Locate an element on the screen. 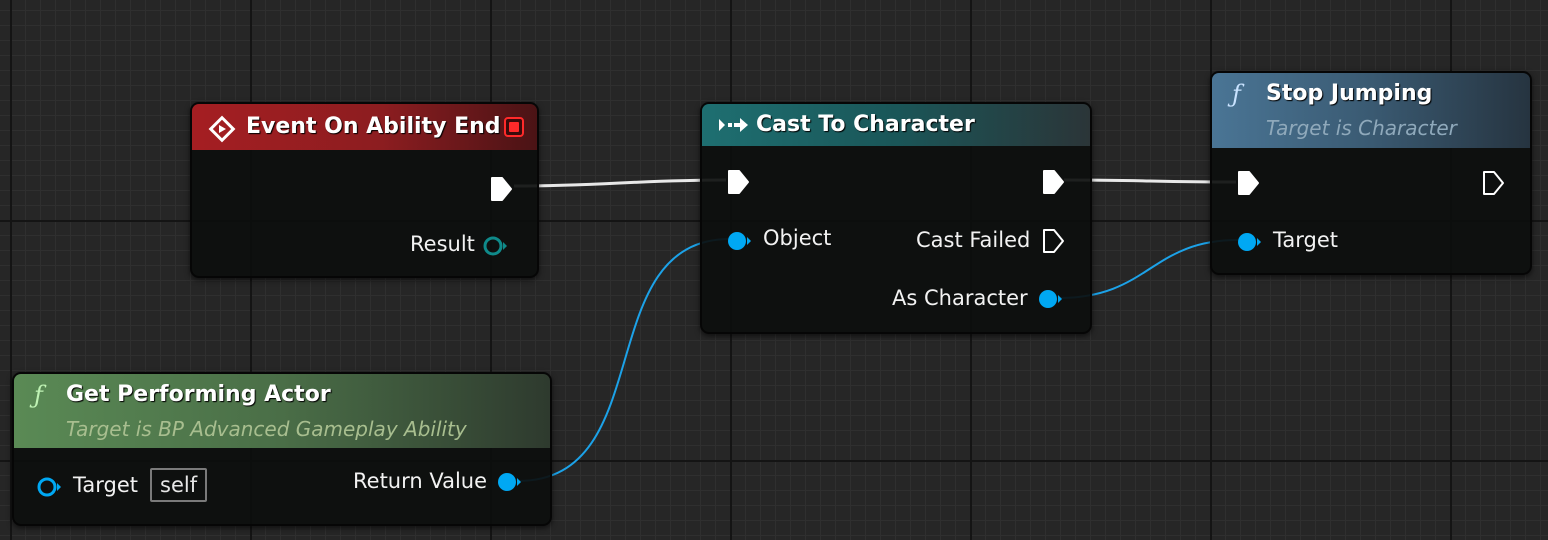  cast-arrow-icon is located at coordinates (733, 125).